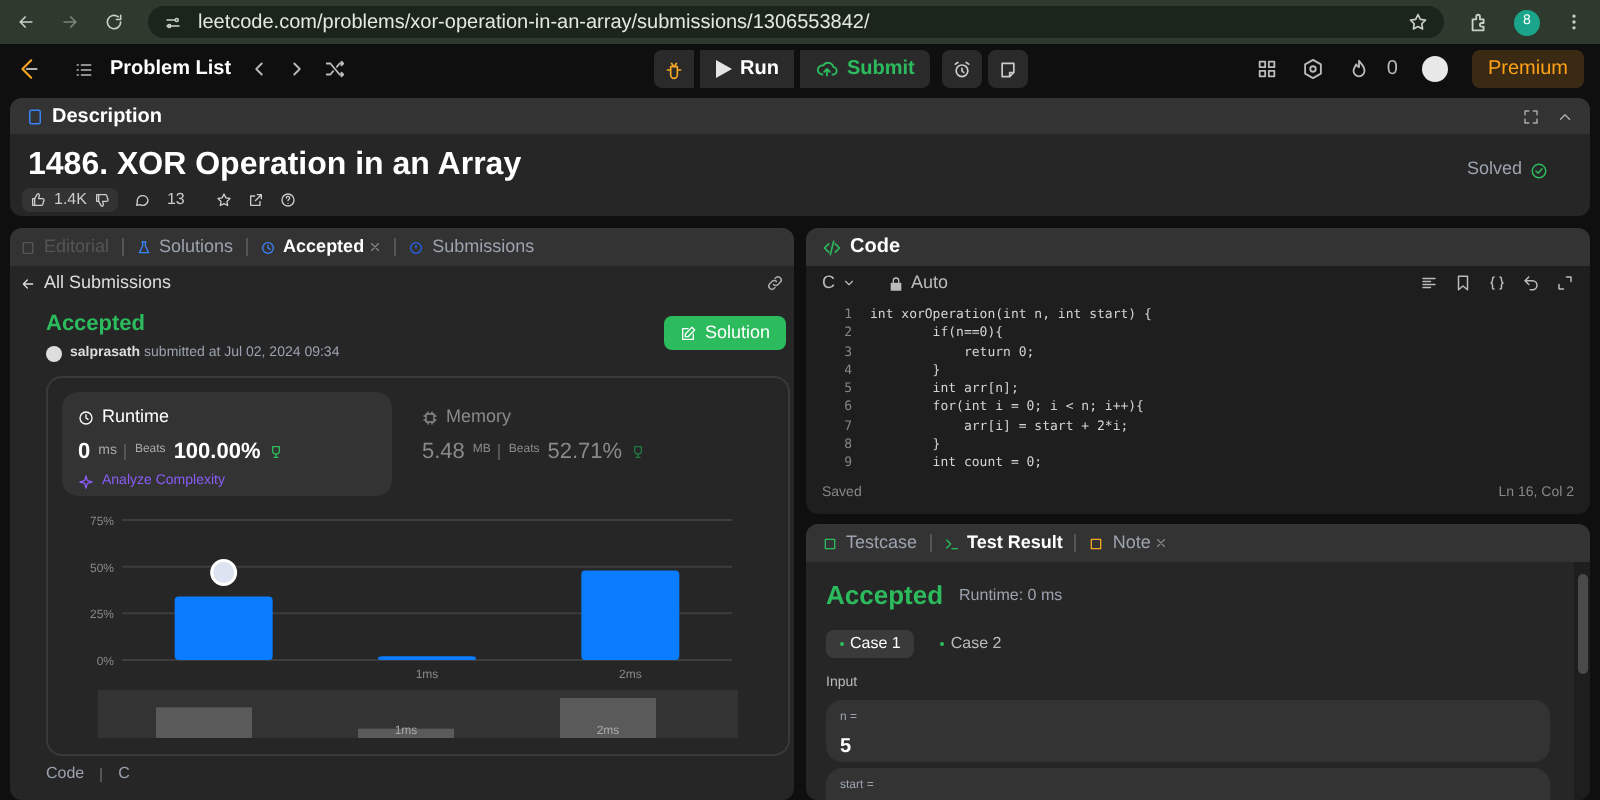 The width and height of the screenshot is (1600, 800). What do you see at coordinates (479, 417) in the screenshot?
I see `memory-label: Memory` at bounding box center [479, 417].